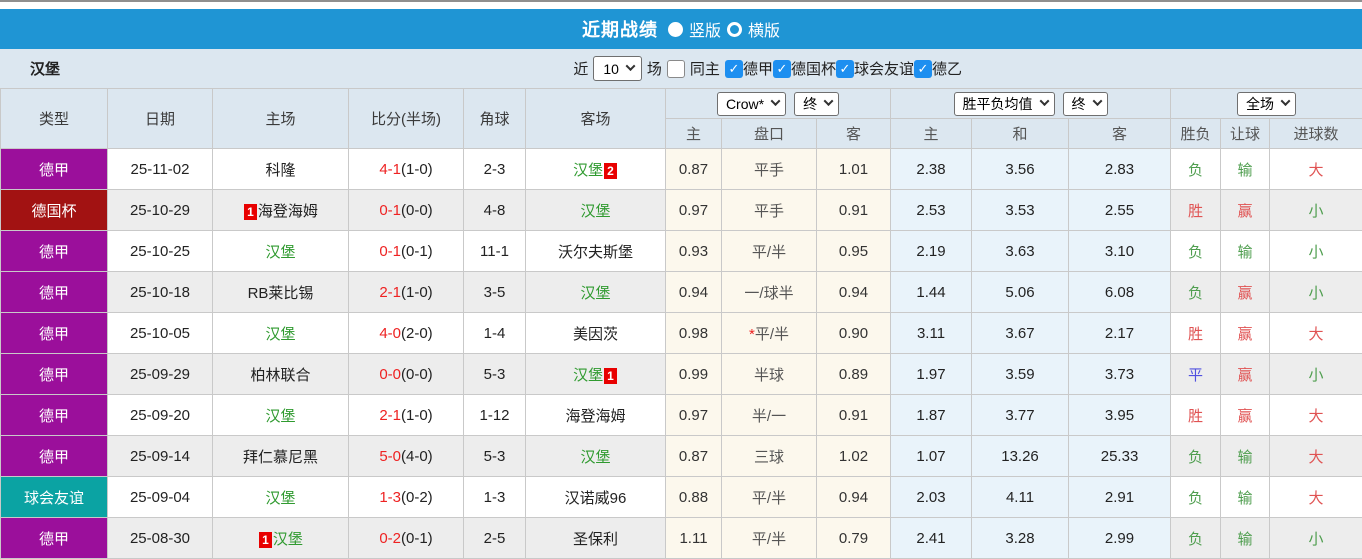  Describe the element at coordinates (596, 119) in the screenshot. I see `col-header-away: 客场` at that location.